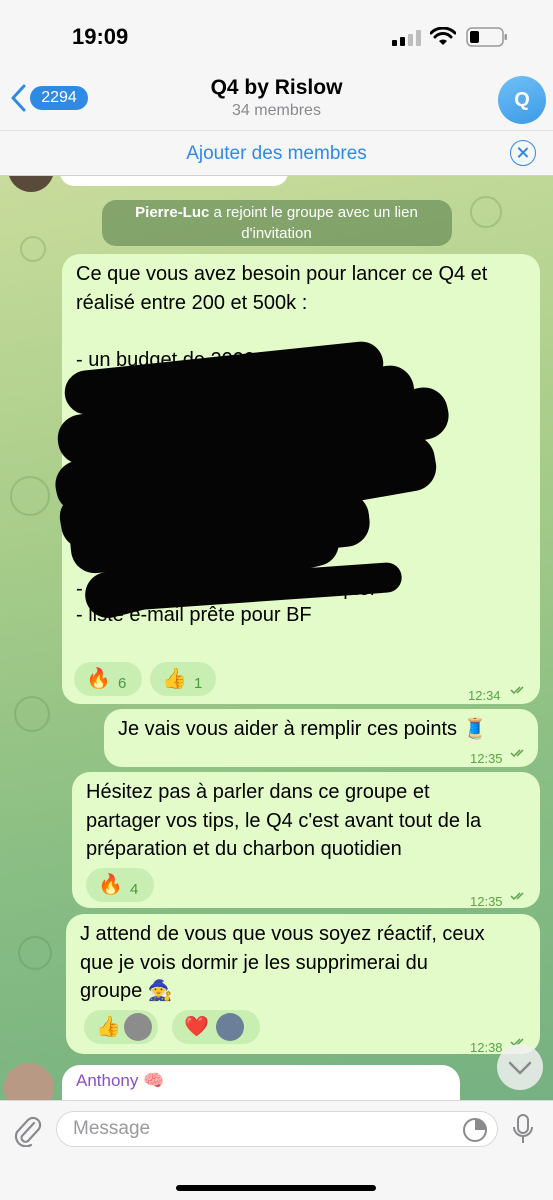 This screenshot has height=1200, width=553. What do you see at coordinates (523, 1130) in the screenshot?
I see `microphone-icon` at bounding box center [523, 1130].